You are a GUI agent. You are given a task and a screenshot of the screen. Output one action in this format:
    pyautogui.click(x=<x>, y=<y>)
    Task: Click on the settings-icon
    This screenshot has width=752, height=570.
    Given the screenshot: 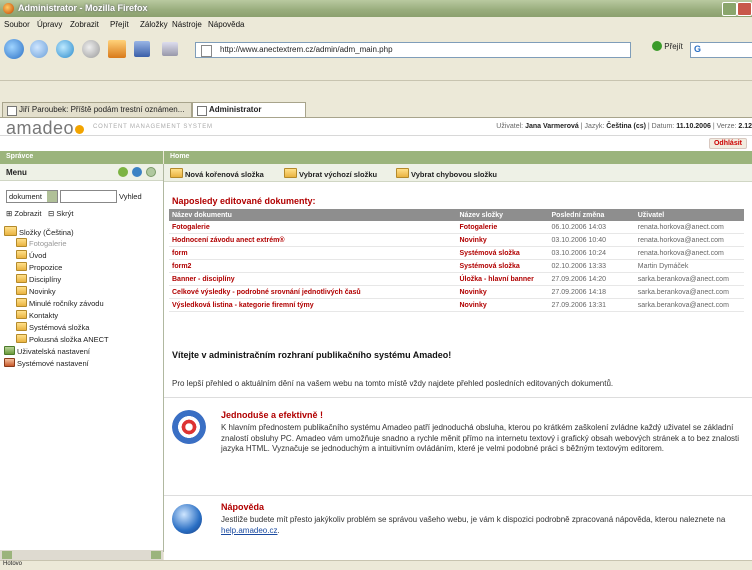 What is the action you would take?
    pyautogui.click(x=137, y=172)
    